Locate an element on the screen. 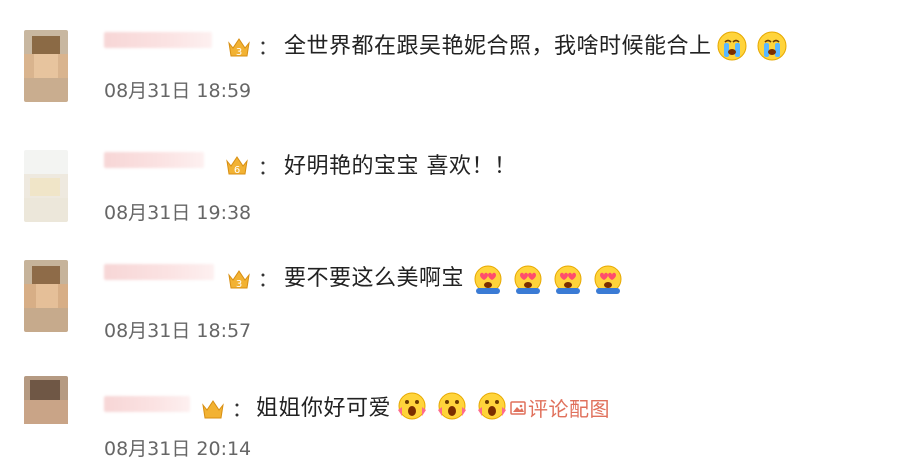 This screenshot has height=461, width=900. comment-image-link: 评论配图 is located at coordinates (569, 409).